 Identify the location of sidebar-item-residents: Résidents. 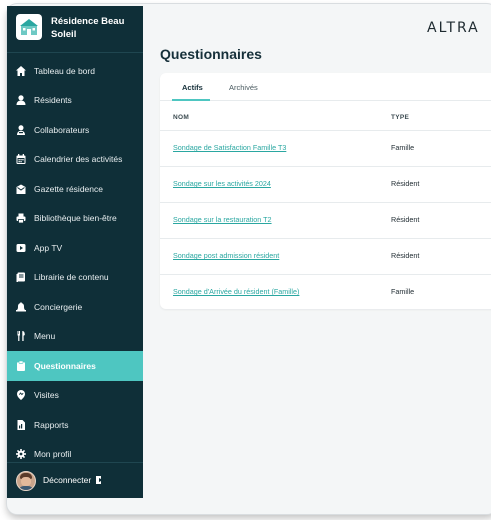
(75, 101).